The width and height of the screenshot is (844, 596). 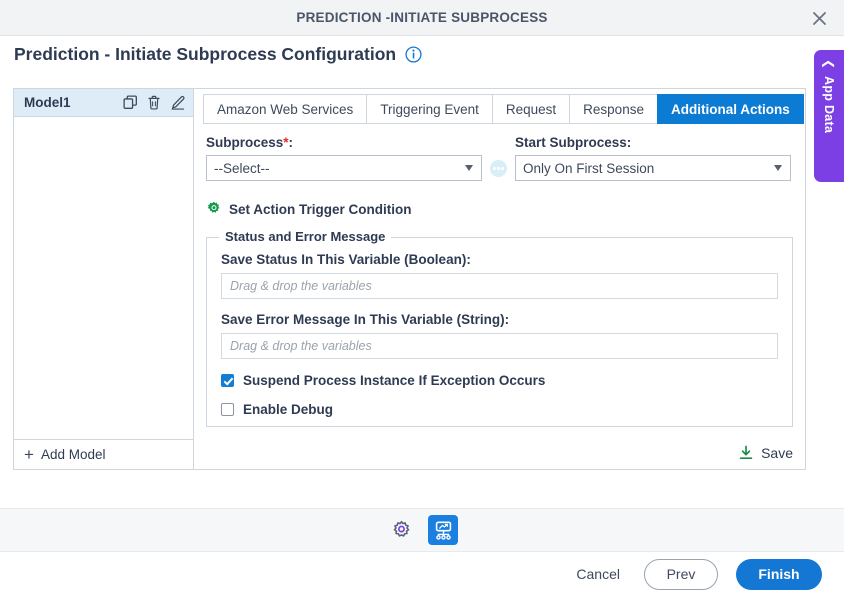 What do you see at coordinates (413, 54) in the screenshot?
I see `info-icon` at bounding box center [413, 54].